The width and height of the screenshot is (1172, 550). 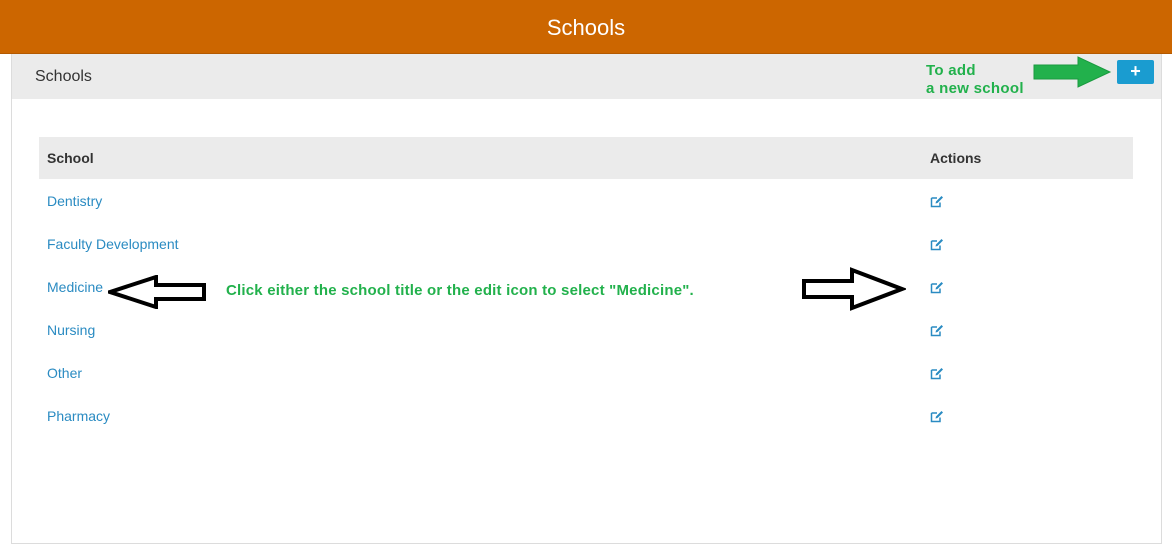 I want to click on school-cell: Faculty Development, so click(x=480, y=243).